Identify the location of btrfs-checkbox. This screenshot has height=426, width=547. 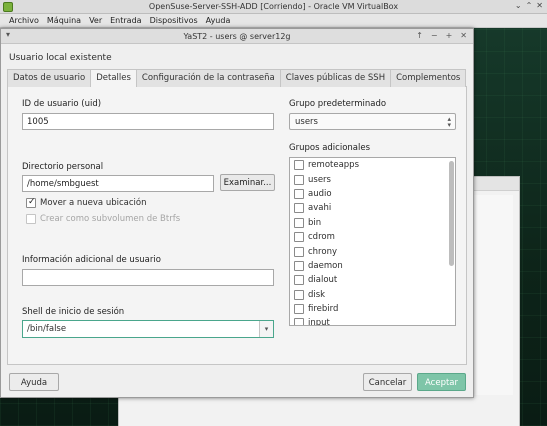
(31, 219).